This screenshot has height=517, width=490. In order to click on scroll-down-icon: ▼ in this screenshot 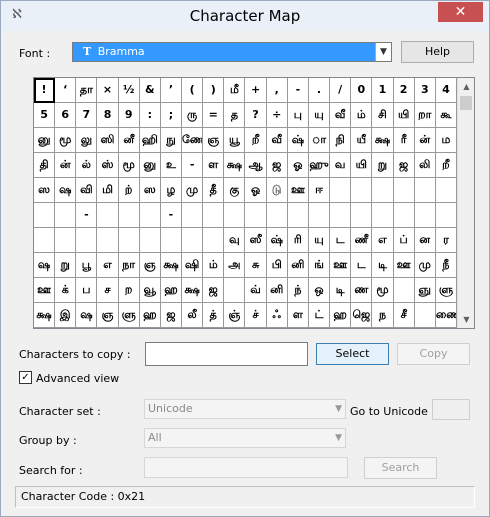, I will do `click(466, 319)`.